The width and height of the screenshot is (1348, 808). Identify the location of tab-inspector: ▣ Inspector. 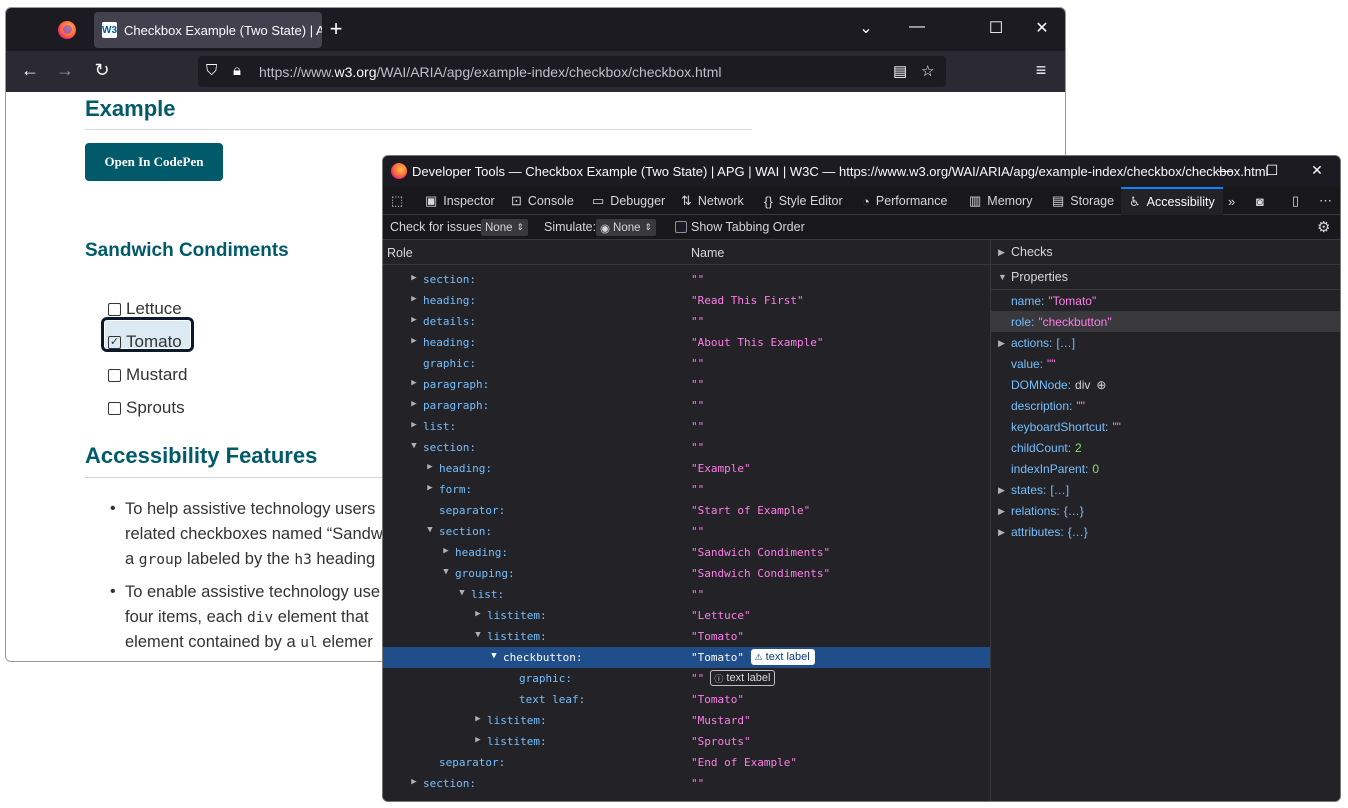
(460, 201).